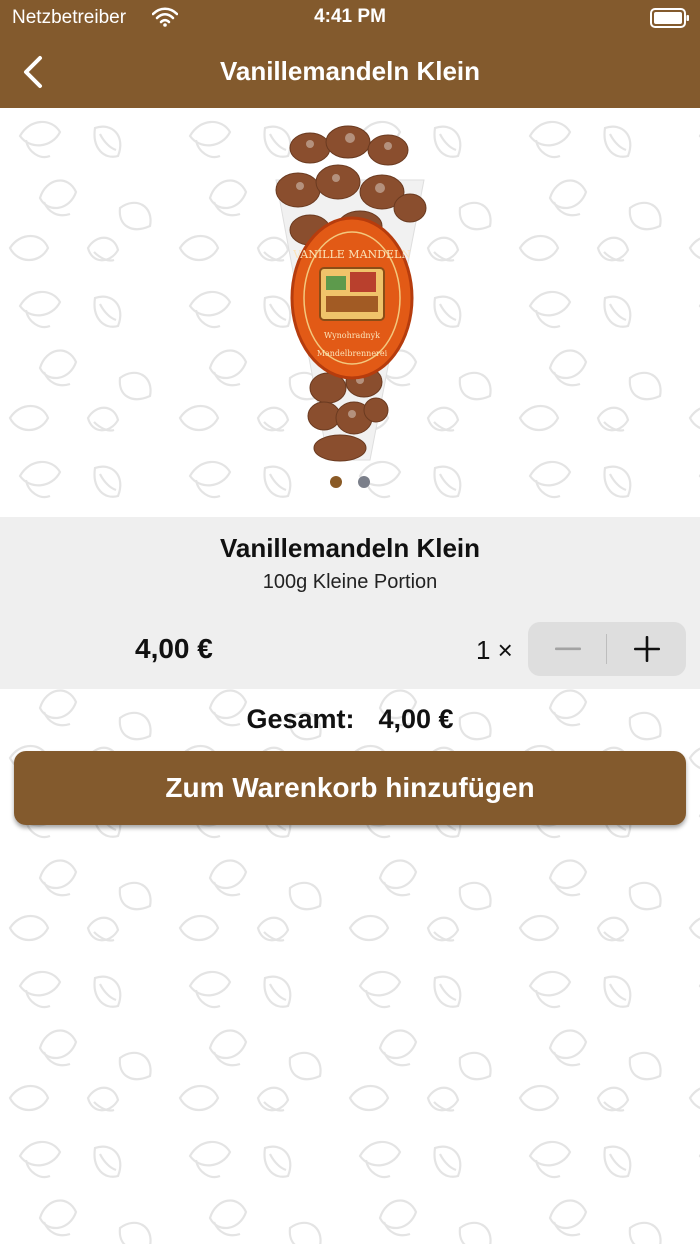 This screenshot has width=700, height=1244. Describe the element at coordinates (174, 648) in the screenshot. I see `product-price: 4,00 €` at that location.